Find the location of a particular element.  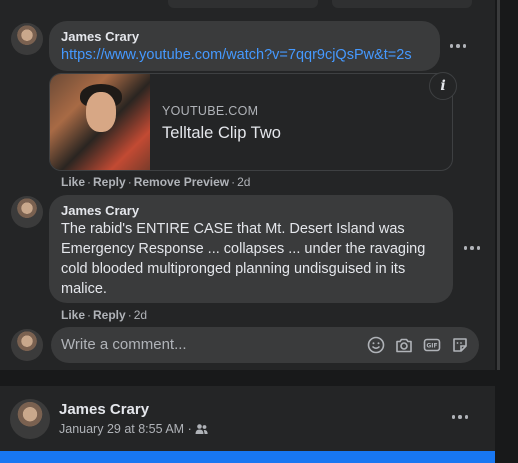

post-time-link: January 29 at 8:55 AM is located at coordinates (121, 429).